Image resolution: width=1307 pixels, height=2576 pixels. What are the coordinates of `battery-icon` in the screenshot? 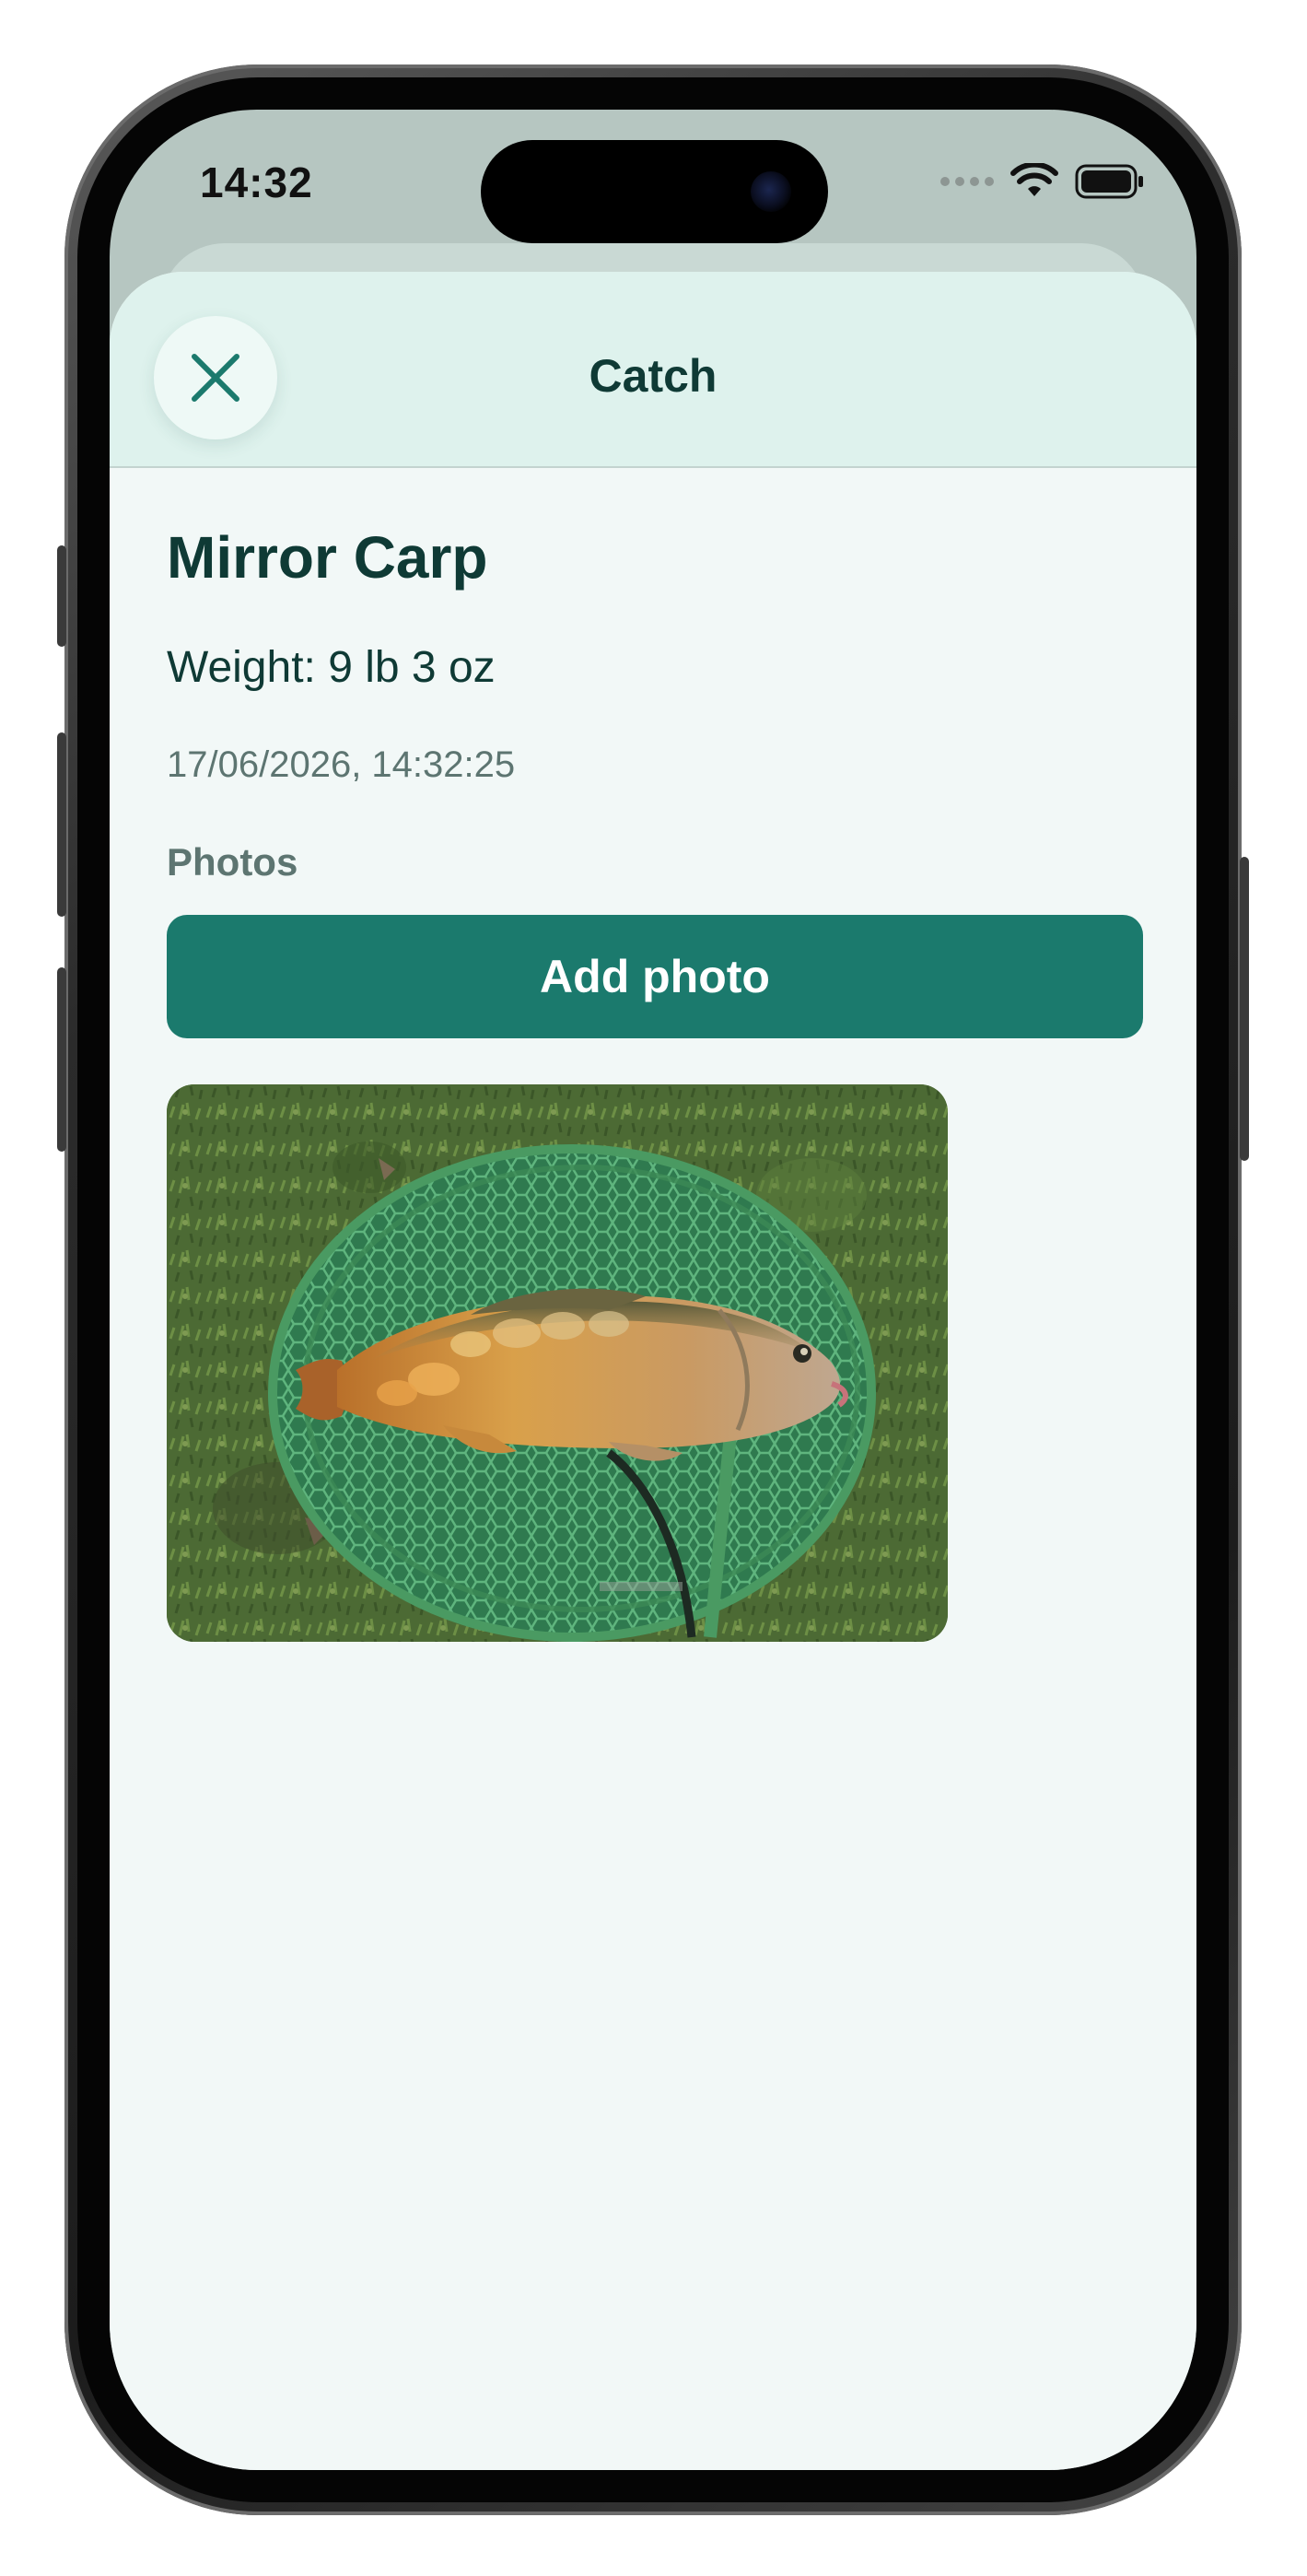 It's located at (1109, 181).